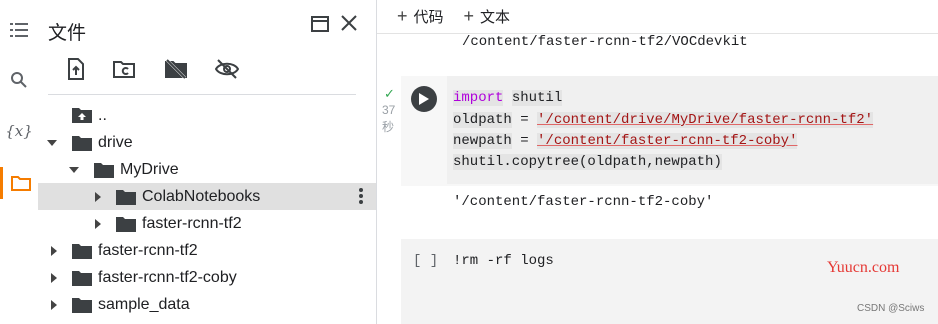  I want to click on add-code-button: + 代码, so click(420, 16).